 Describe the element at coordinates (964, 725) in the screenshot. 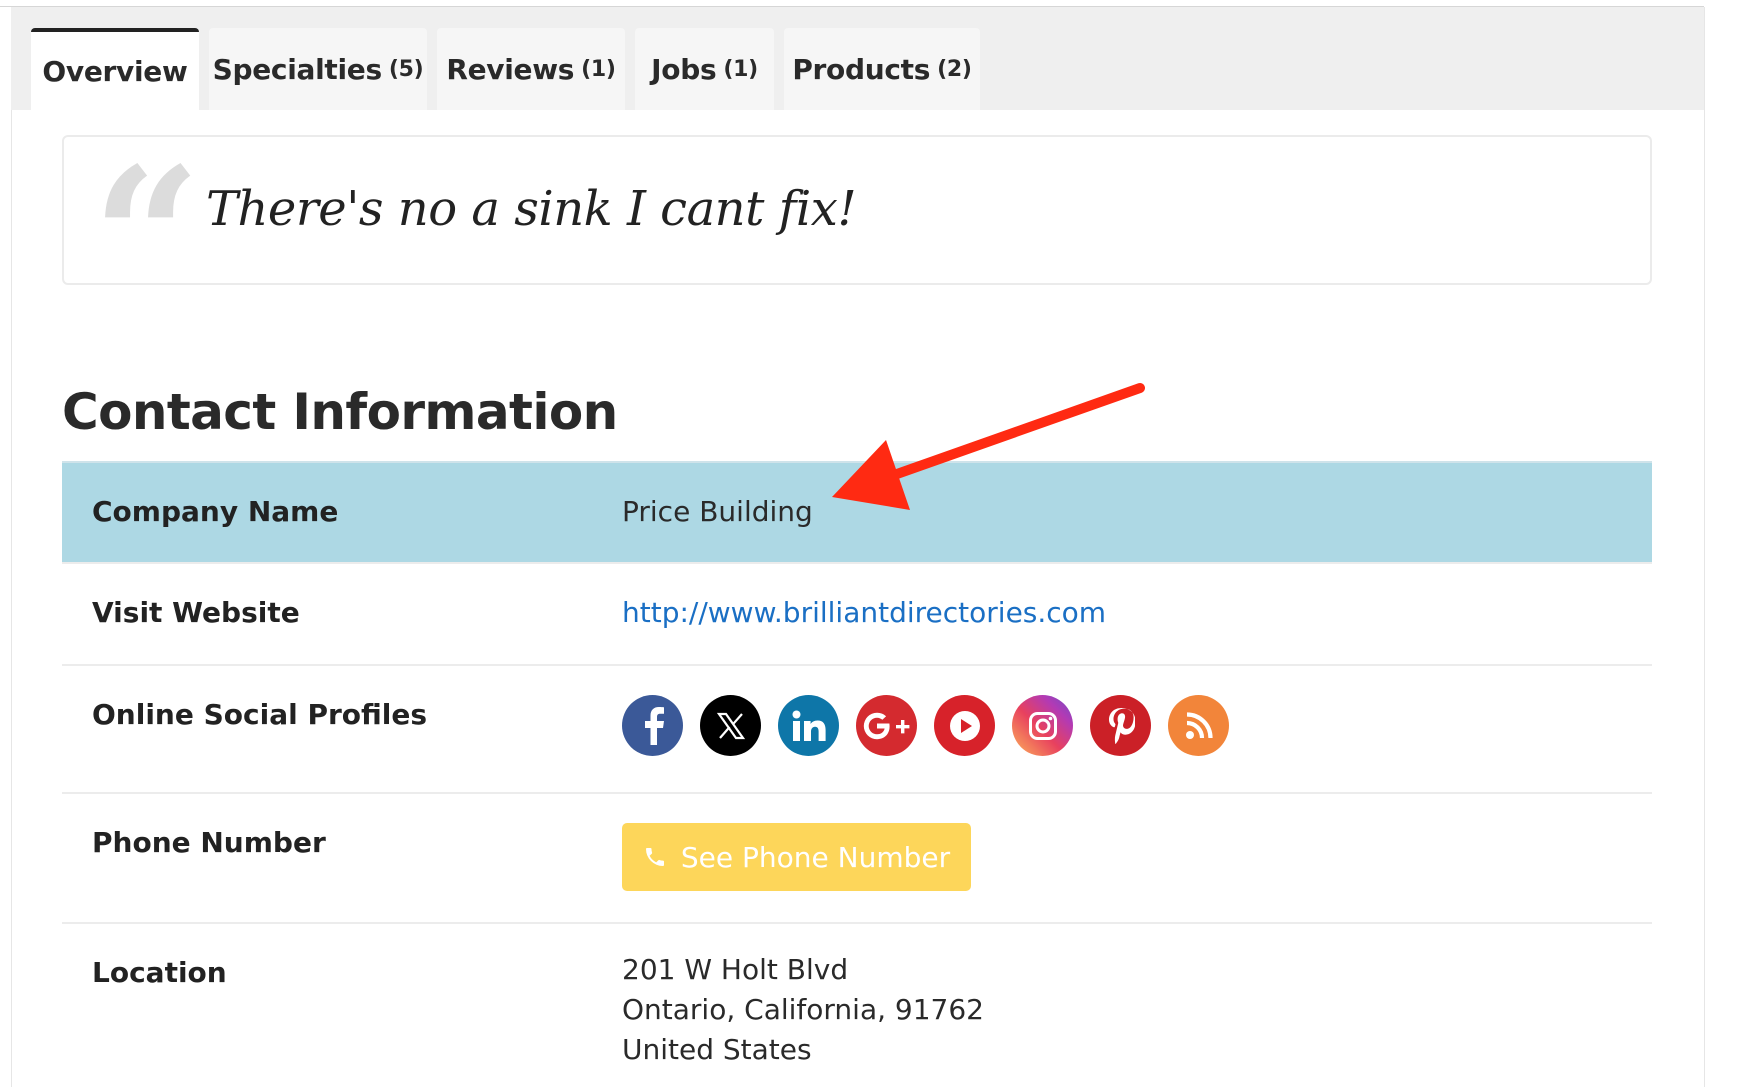

I see `youtube-icon` at that location.